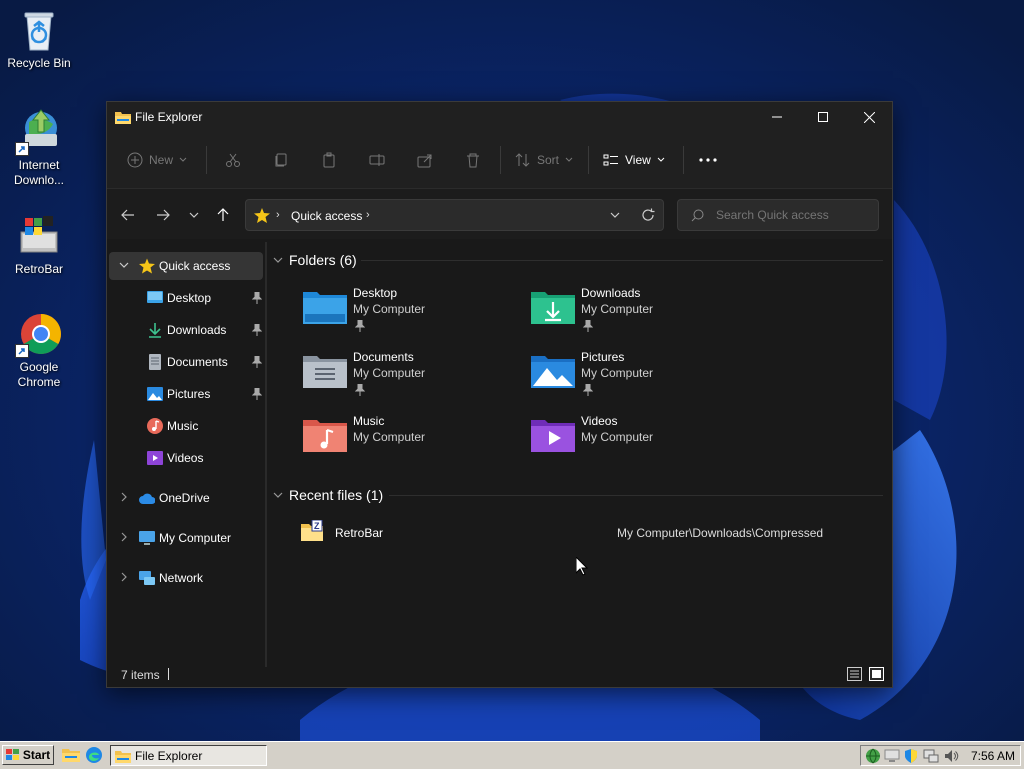 The image size is (1024, 769). I want to click on sort-button: Sort, so click(544, 160).